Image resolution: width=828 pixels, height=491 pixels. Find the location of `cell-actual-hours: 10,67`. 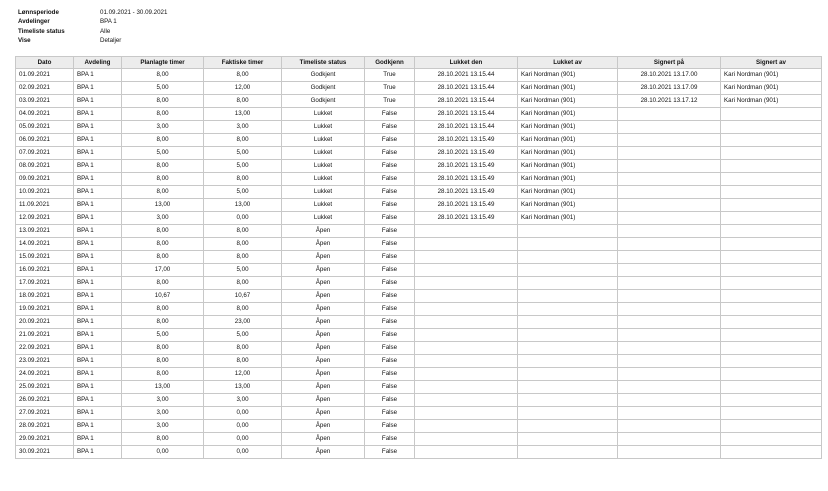

cell-actual-hours: 10,67 is located at coordinates (242, 296).